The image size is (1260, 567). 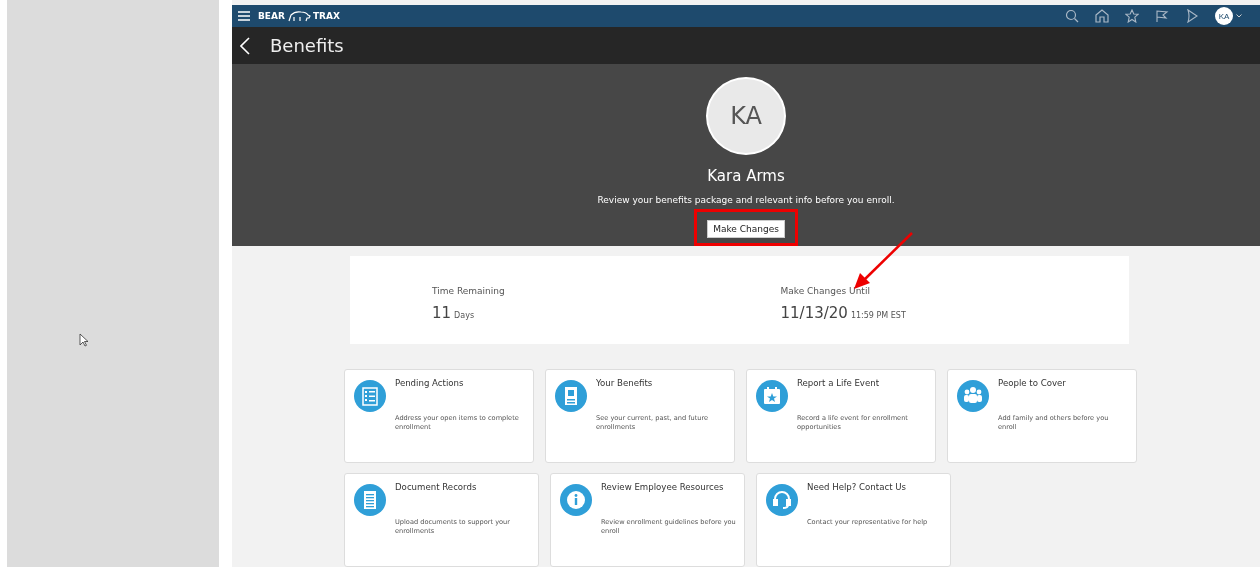 What do you see at coordinates (746, 176) in the screenshot?
I see `user-name: Kara Arms` at bounding box center [746, 176].